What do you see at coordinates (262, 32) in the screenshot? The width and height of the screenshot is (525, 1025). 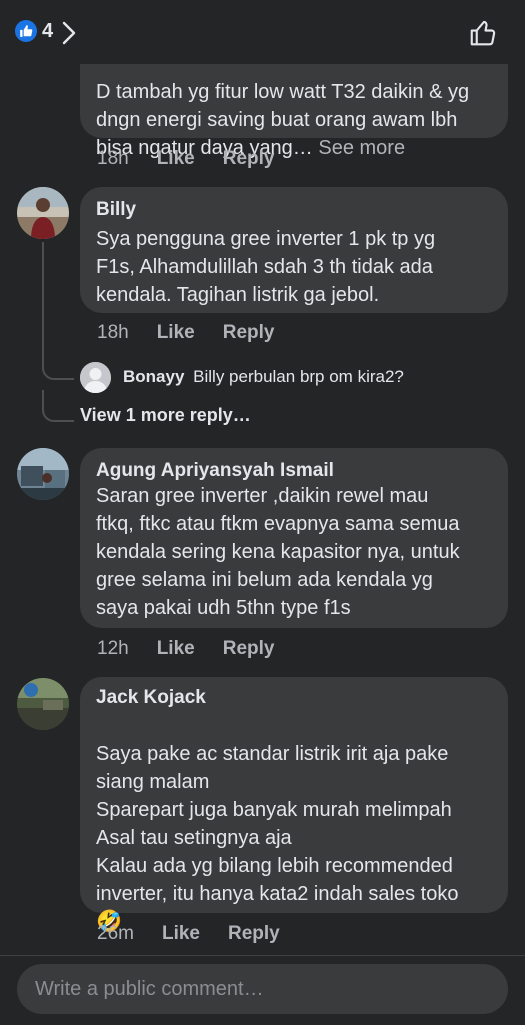 I see `reactions-header: 4` at bounding box center [262, 32].